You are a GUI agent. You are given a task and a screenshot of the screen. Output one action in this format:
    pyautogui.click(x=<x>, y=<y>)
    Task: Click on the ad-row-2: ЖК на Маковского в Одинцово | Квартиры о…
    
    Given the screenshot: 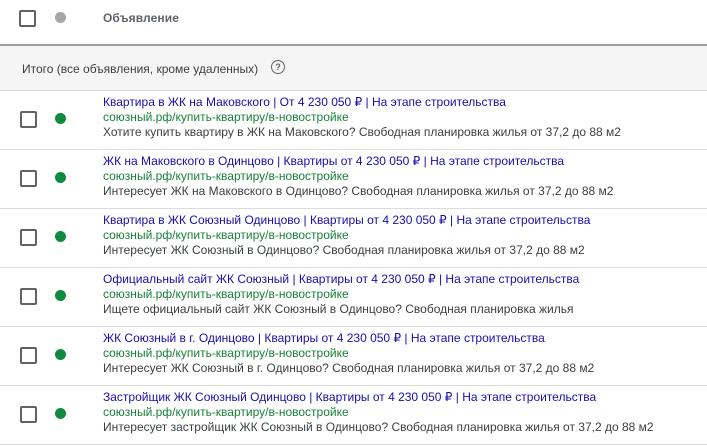 What is the action you would take?
    pyautogui.click(x=353, y=179)
    